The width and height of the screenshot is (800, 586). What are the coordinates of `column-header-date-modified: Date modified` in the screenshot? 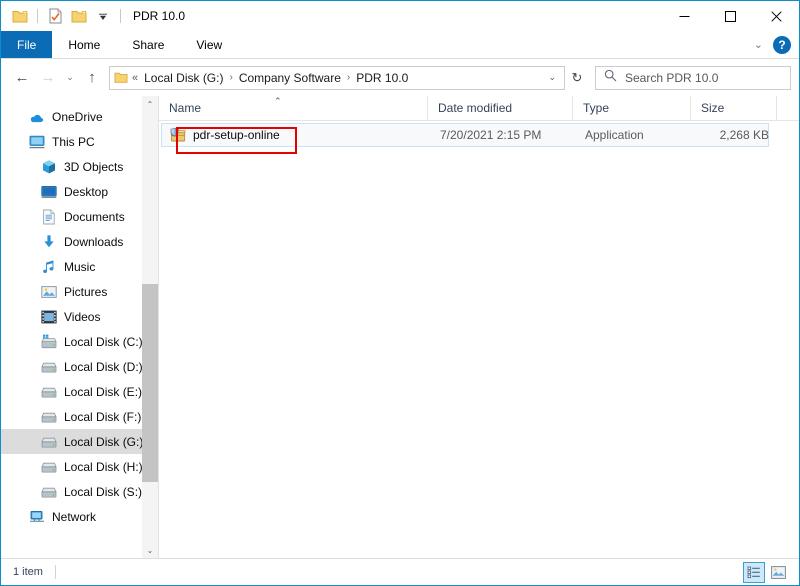 It's located at (499, 108).